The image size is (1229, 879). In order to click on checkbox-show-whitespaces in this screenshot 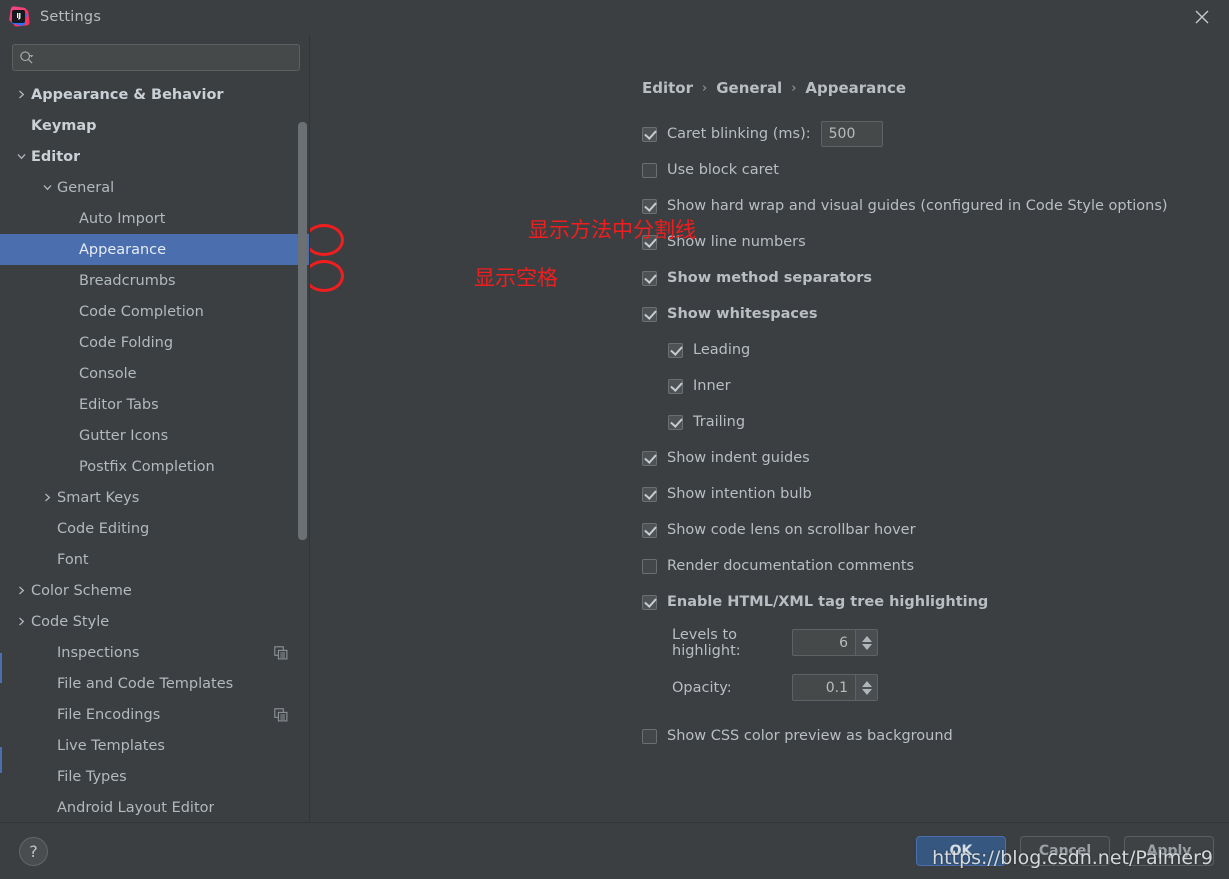, I will do `click(649, 314)`.